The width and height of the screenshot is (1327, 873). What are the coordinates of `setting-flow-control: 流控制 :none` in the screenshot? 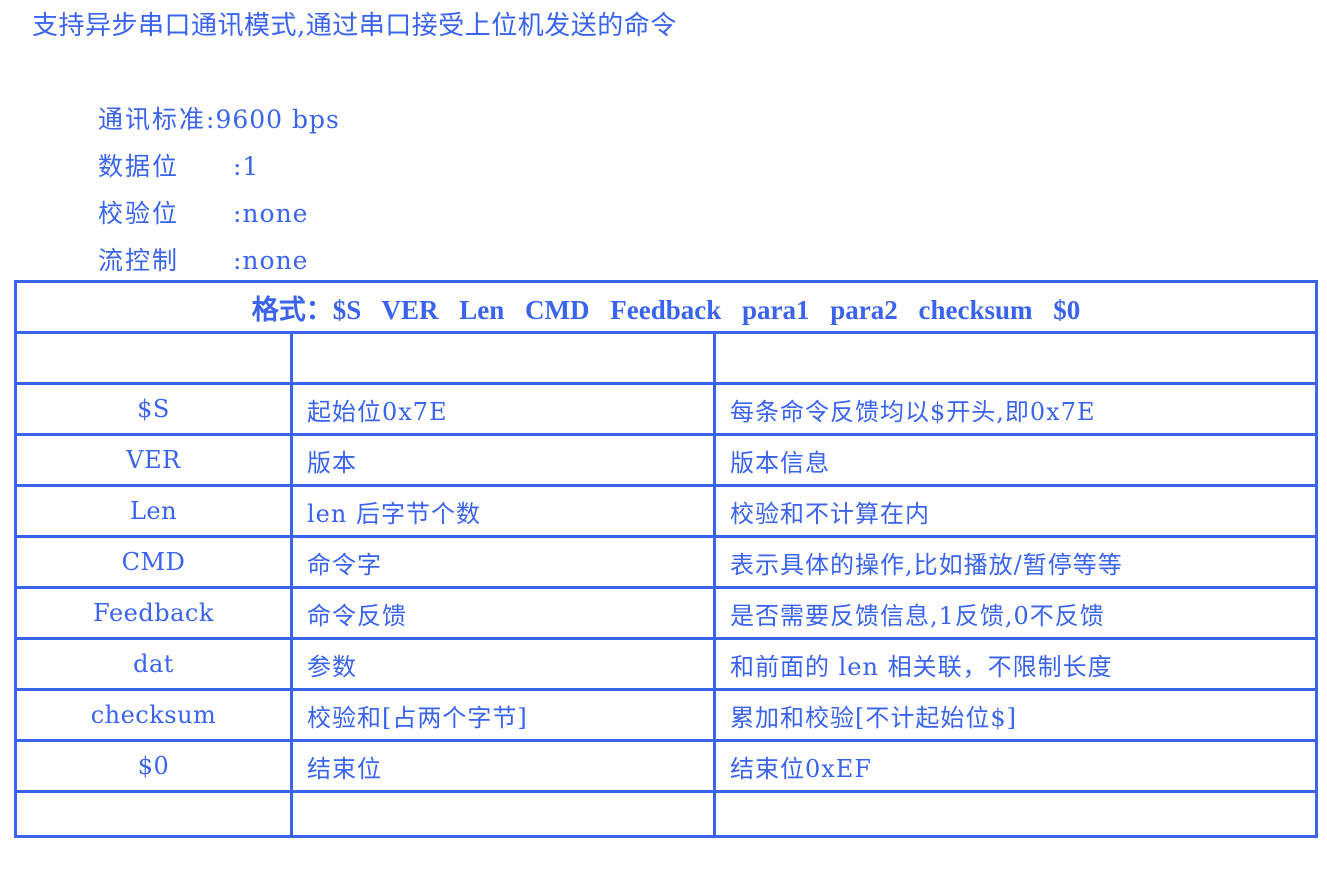 It's located at (219, 262).